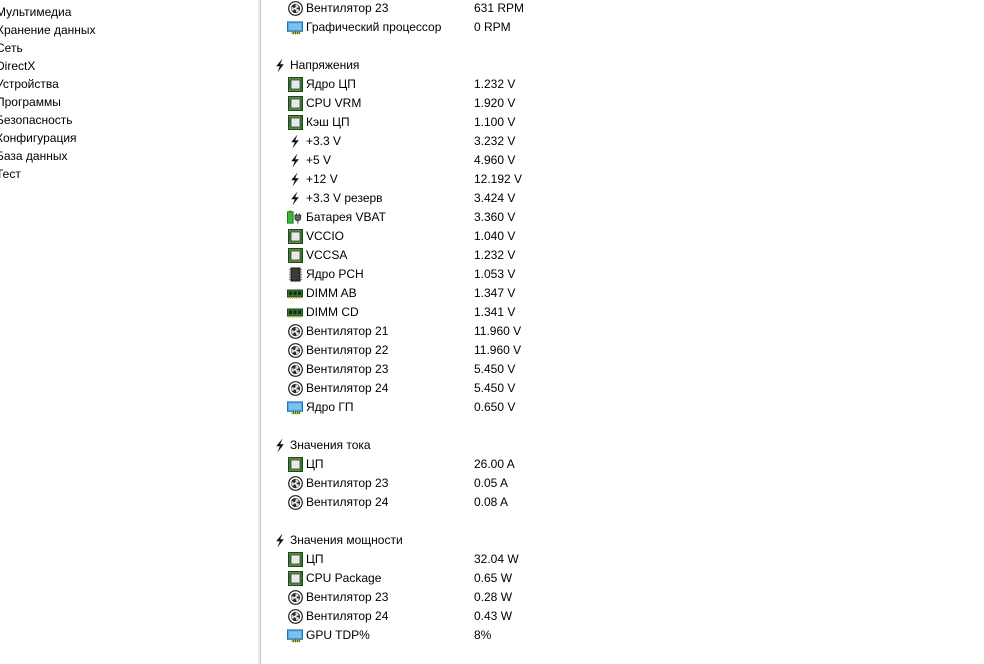 This screenshot has width=984, height=664. What do you see at coordinates (259, 332) in the screenshot?
I see `panel-splitter` at bounding box center [259, 332].